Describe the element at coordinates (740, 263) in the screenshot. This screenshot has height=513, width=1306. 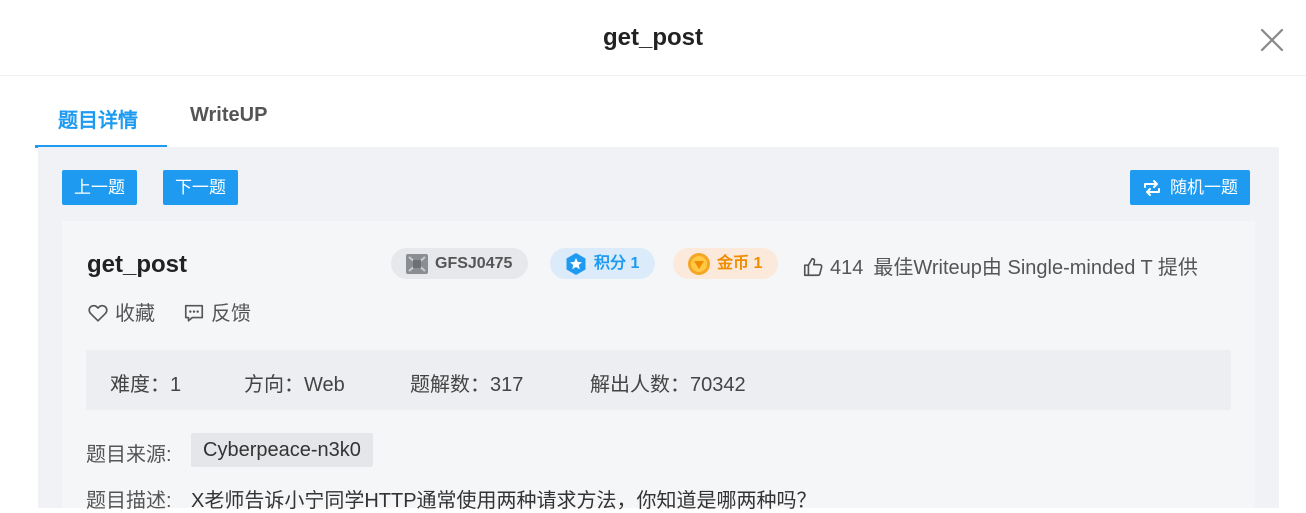
I see `coin-label: 金币 1` at that location.